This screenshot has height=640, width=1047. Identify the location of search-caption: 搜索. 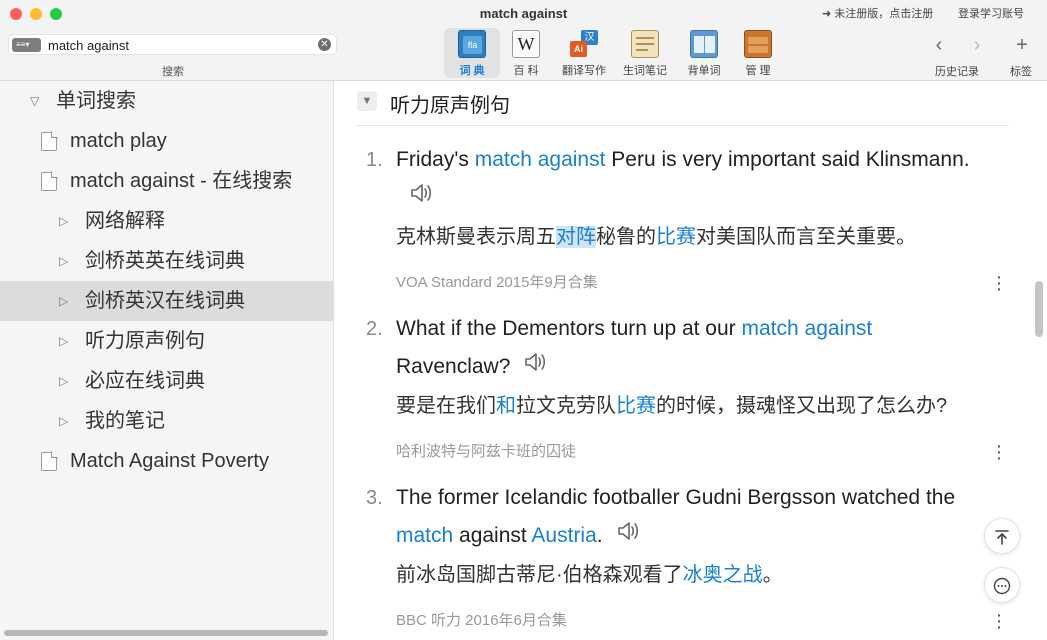
(173, 72).